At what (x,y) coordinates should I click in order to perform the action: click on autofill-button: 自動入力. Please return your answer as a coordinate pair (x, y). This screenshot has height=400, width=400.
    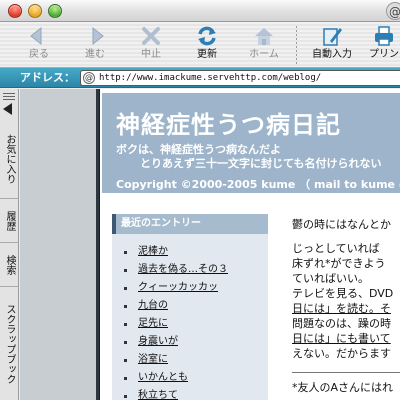
    Looking at the image, I should click on (332, 45).